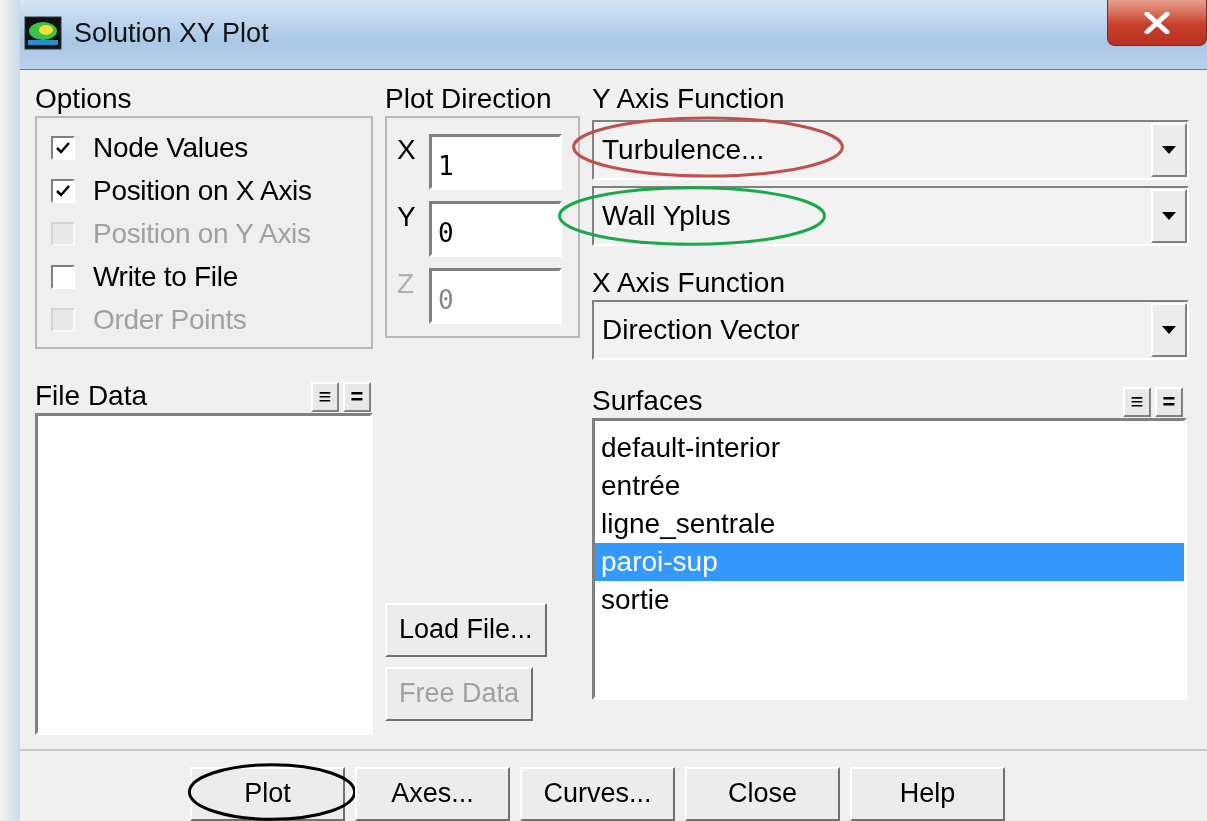  I want to click on input-field: 0, so click(495, 228).